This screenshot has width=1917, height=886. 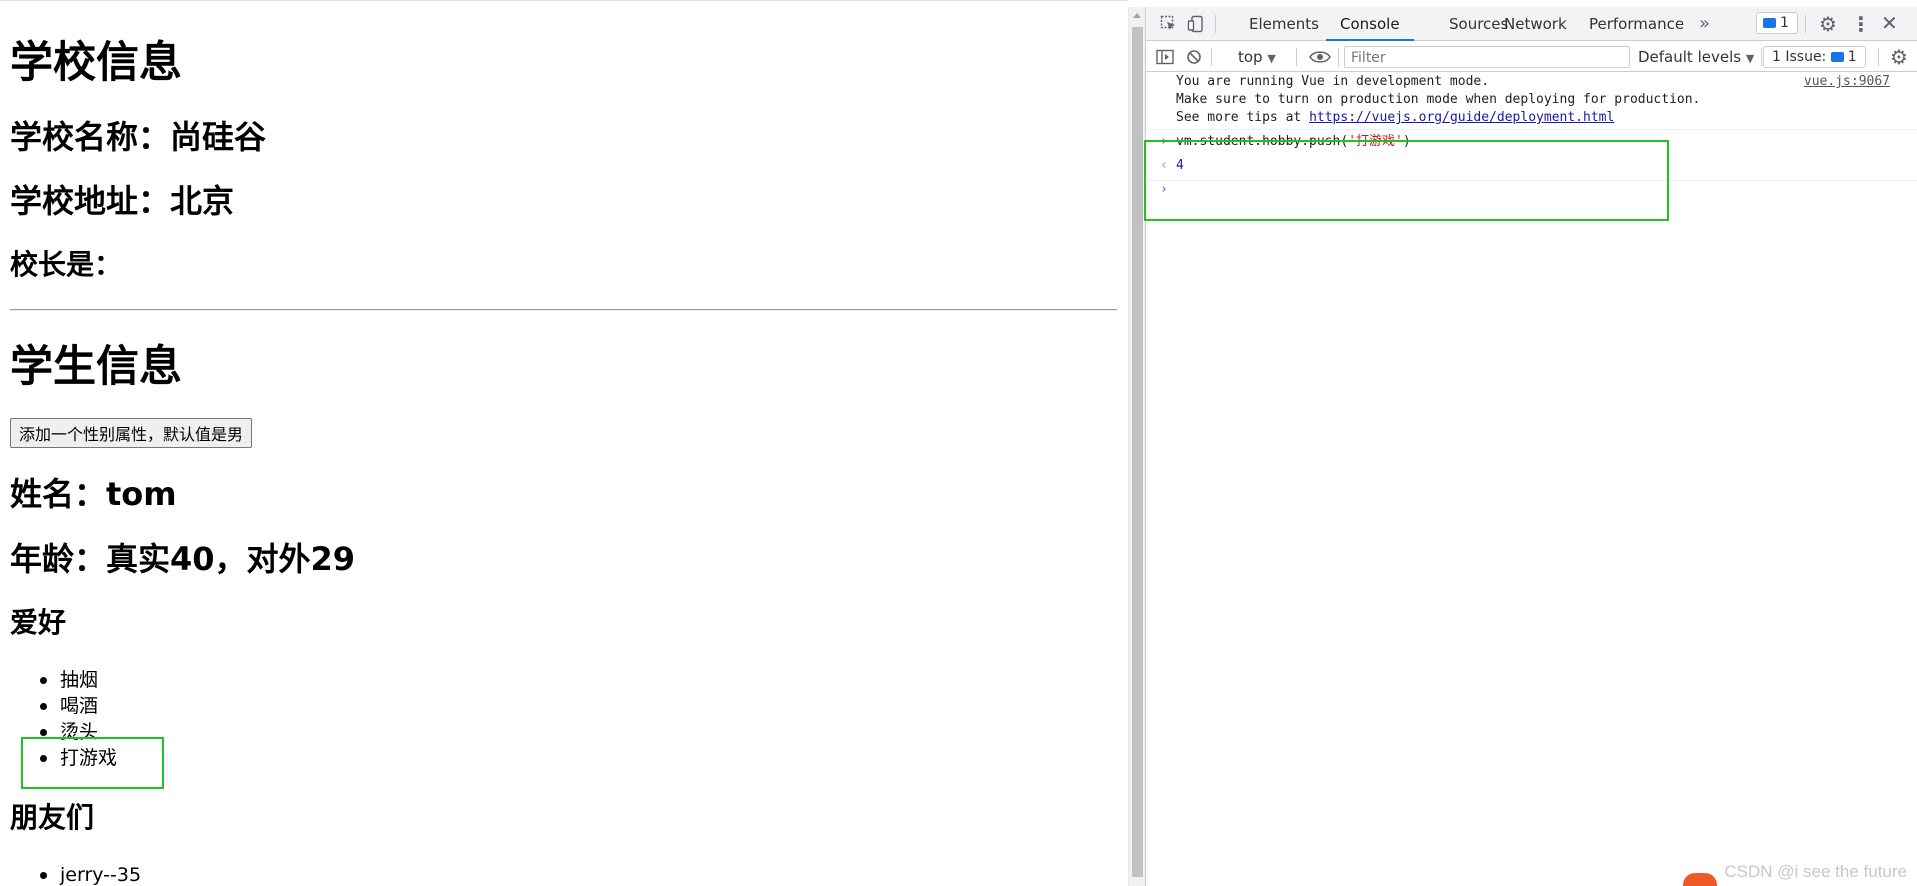 What do you see at coordinates (1164, 141) in the screenshot?
I see `input-caret-icon: ›` at bounding box center [1164, 141].